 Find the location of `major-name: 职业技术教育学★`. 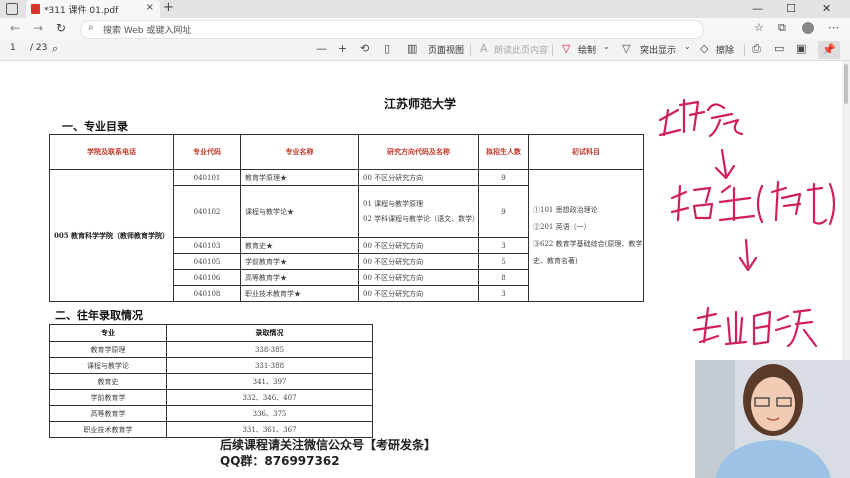

major-name: 职业技术教育学★ is located at coordinates (299, 293).